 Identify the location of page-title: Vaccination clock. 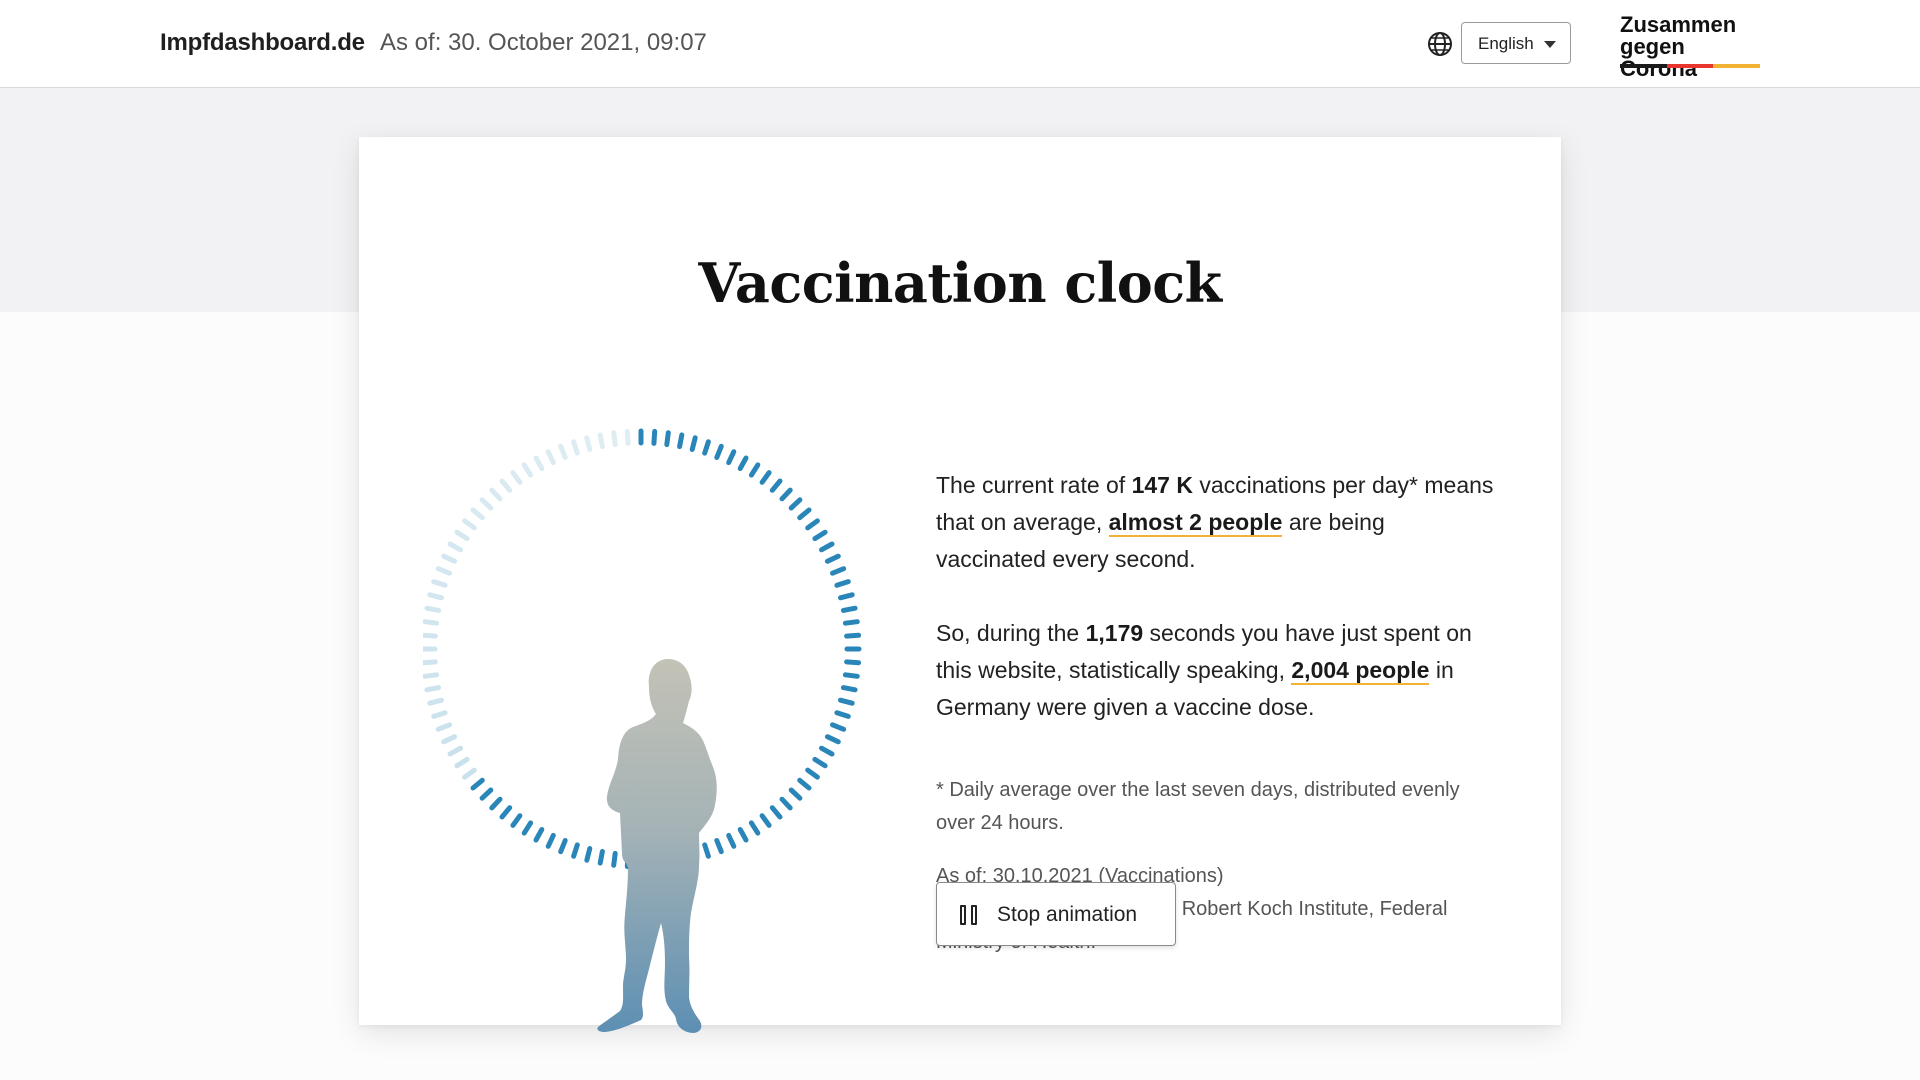
(960, 283).